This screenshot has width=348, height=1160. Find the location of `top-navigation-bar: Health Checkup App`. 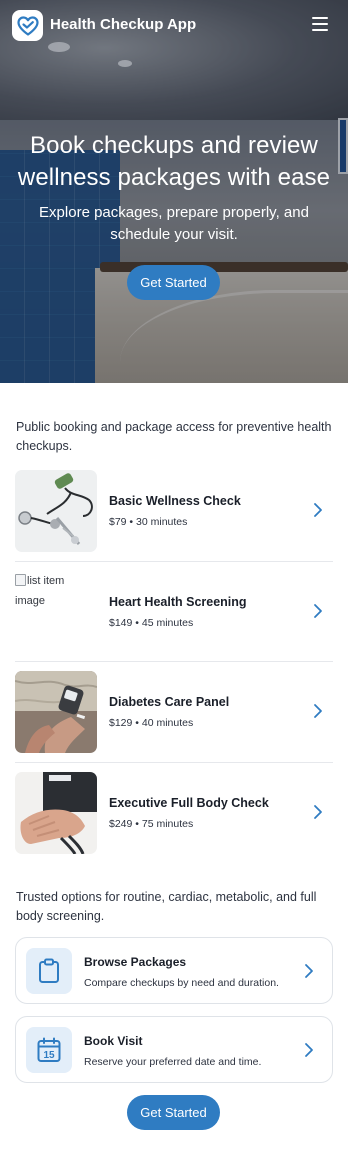

top-navigation-bar: Health Checkup App is located at coordinates (174, 26).